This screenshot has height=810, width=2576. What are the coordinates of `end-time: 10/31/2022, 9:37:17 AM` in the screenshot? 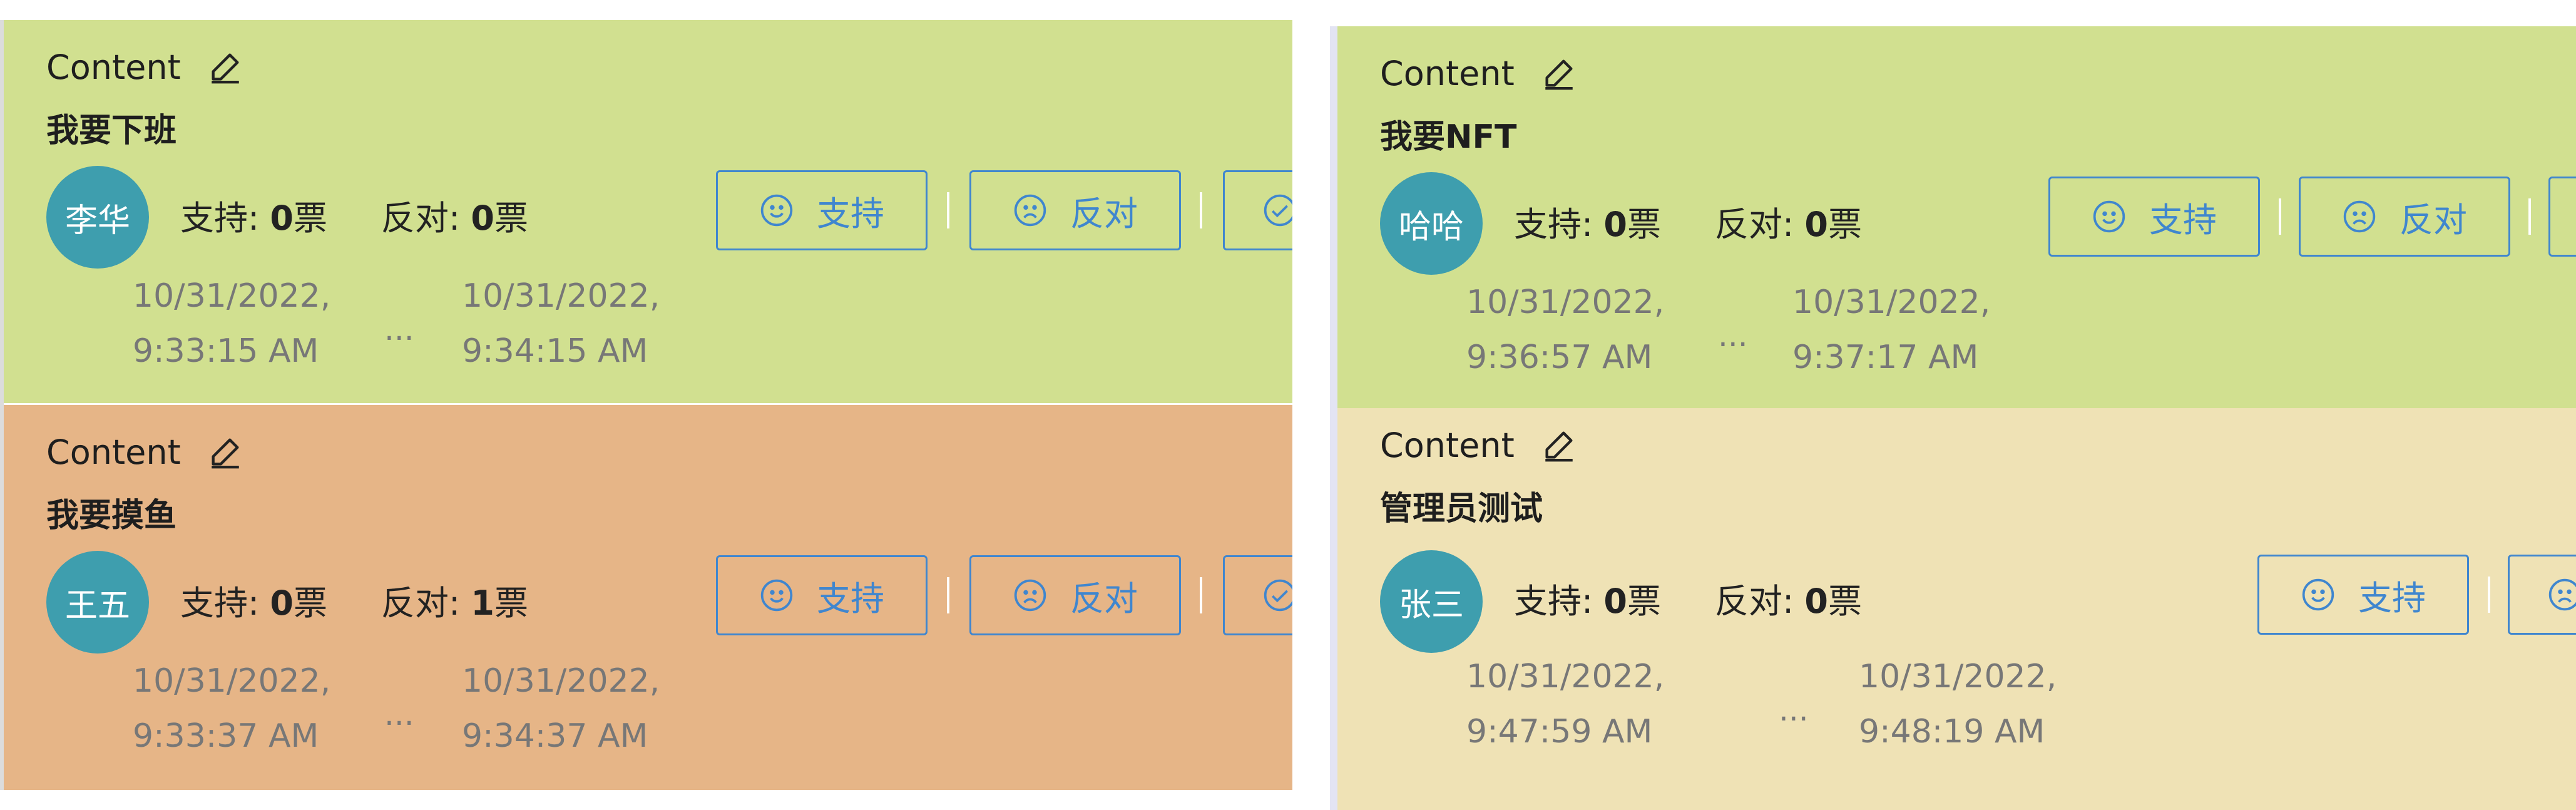 It's located at (1892, 330).